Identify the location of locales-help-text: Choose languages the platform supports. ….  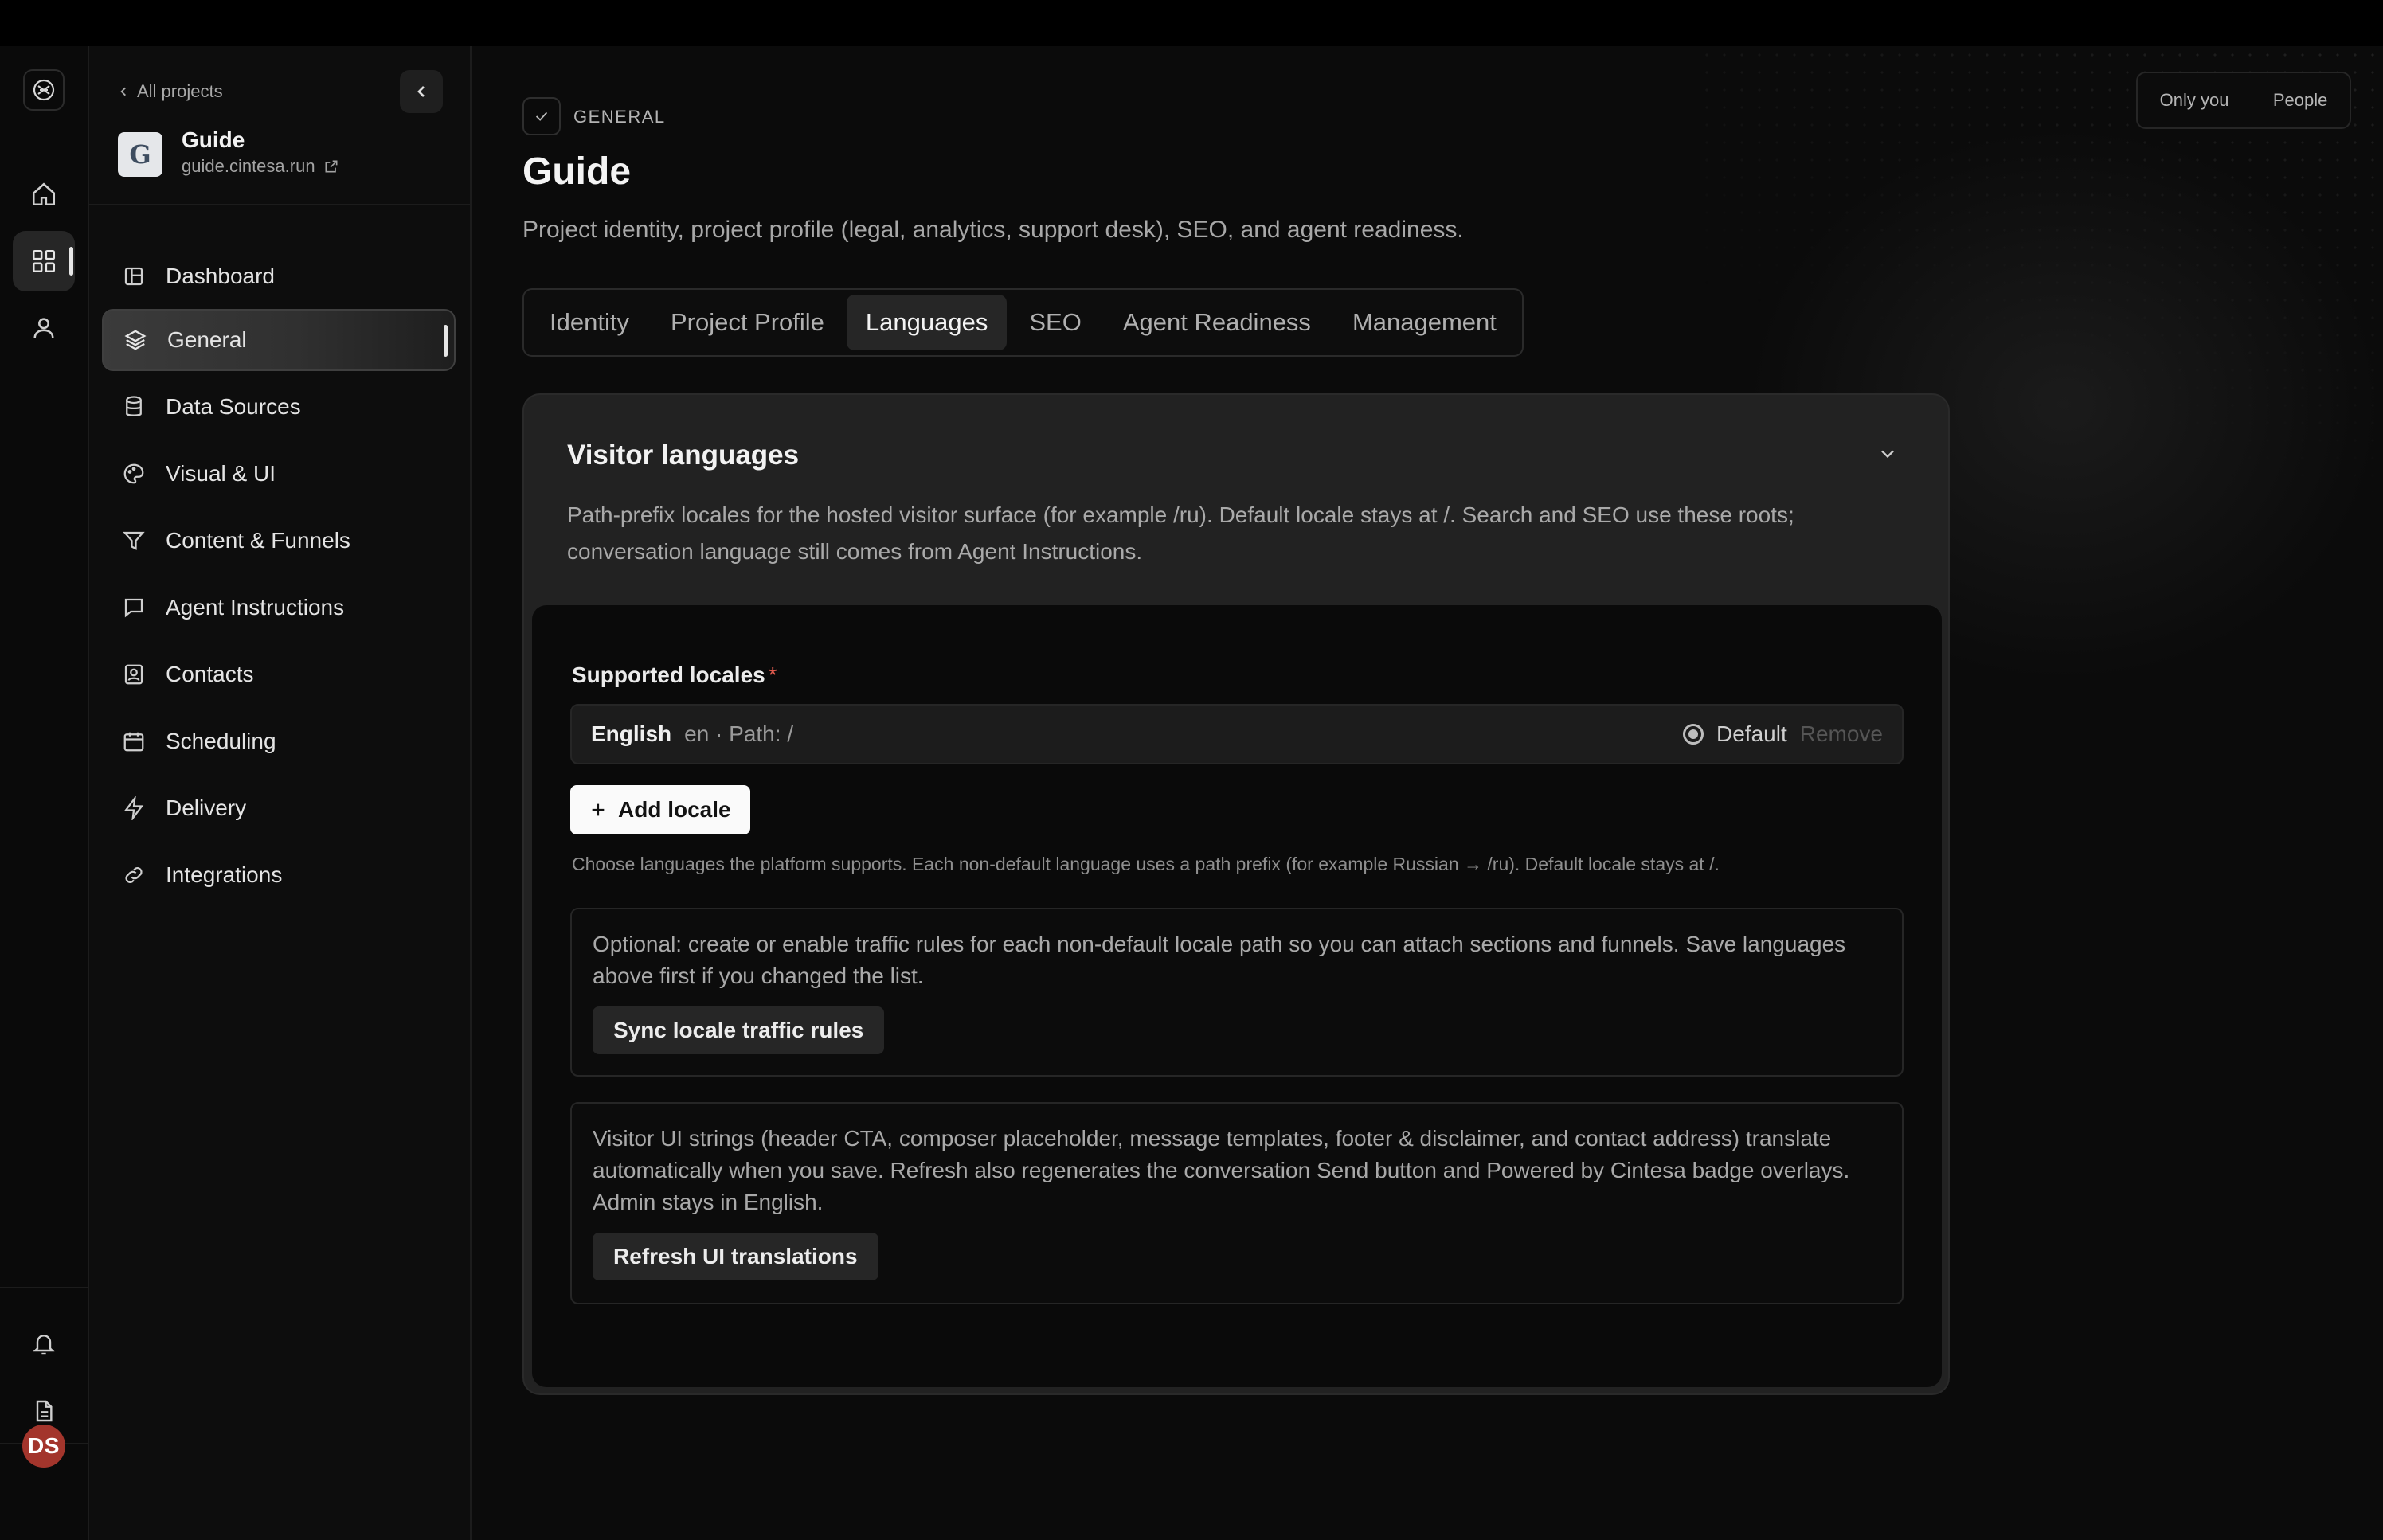
(1146, 864).